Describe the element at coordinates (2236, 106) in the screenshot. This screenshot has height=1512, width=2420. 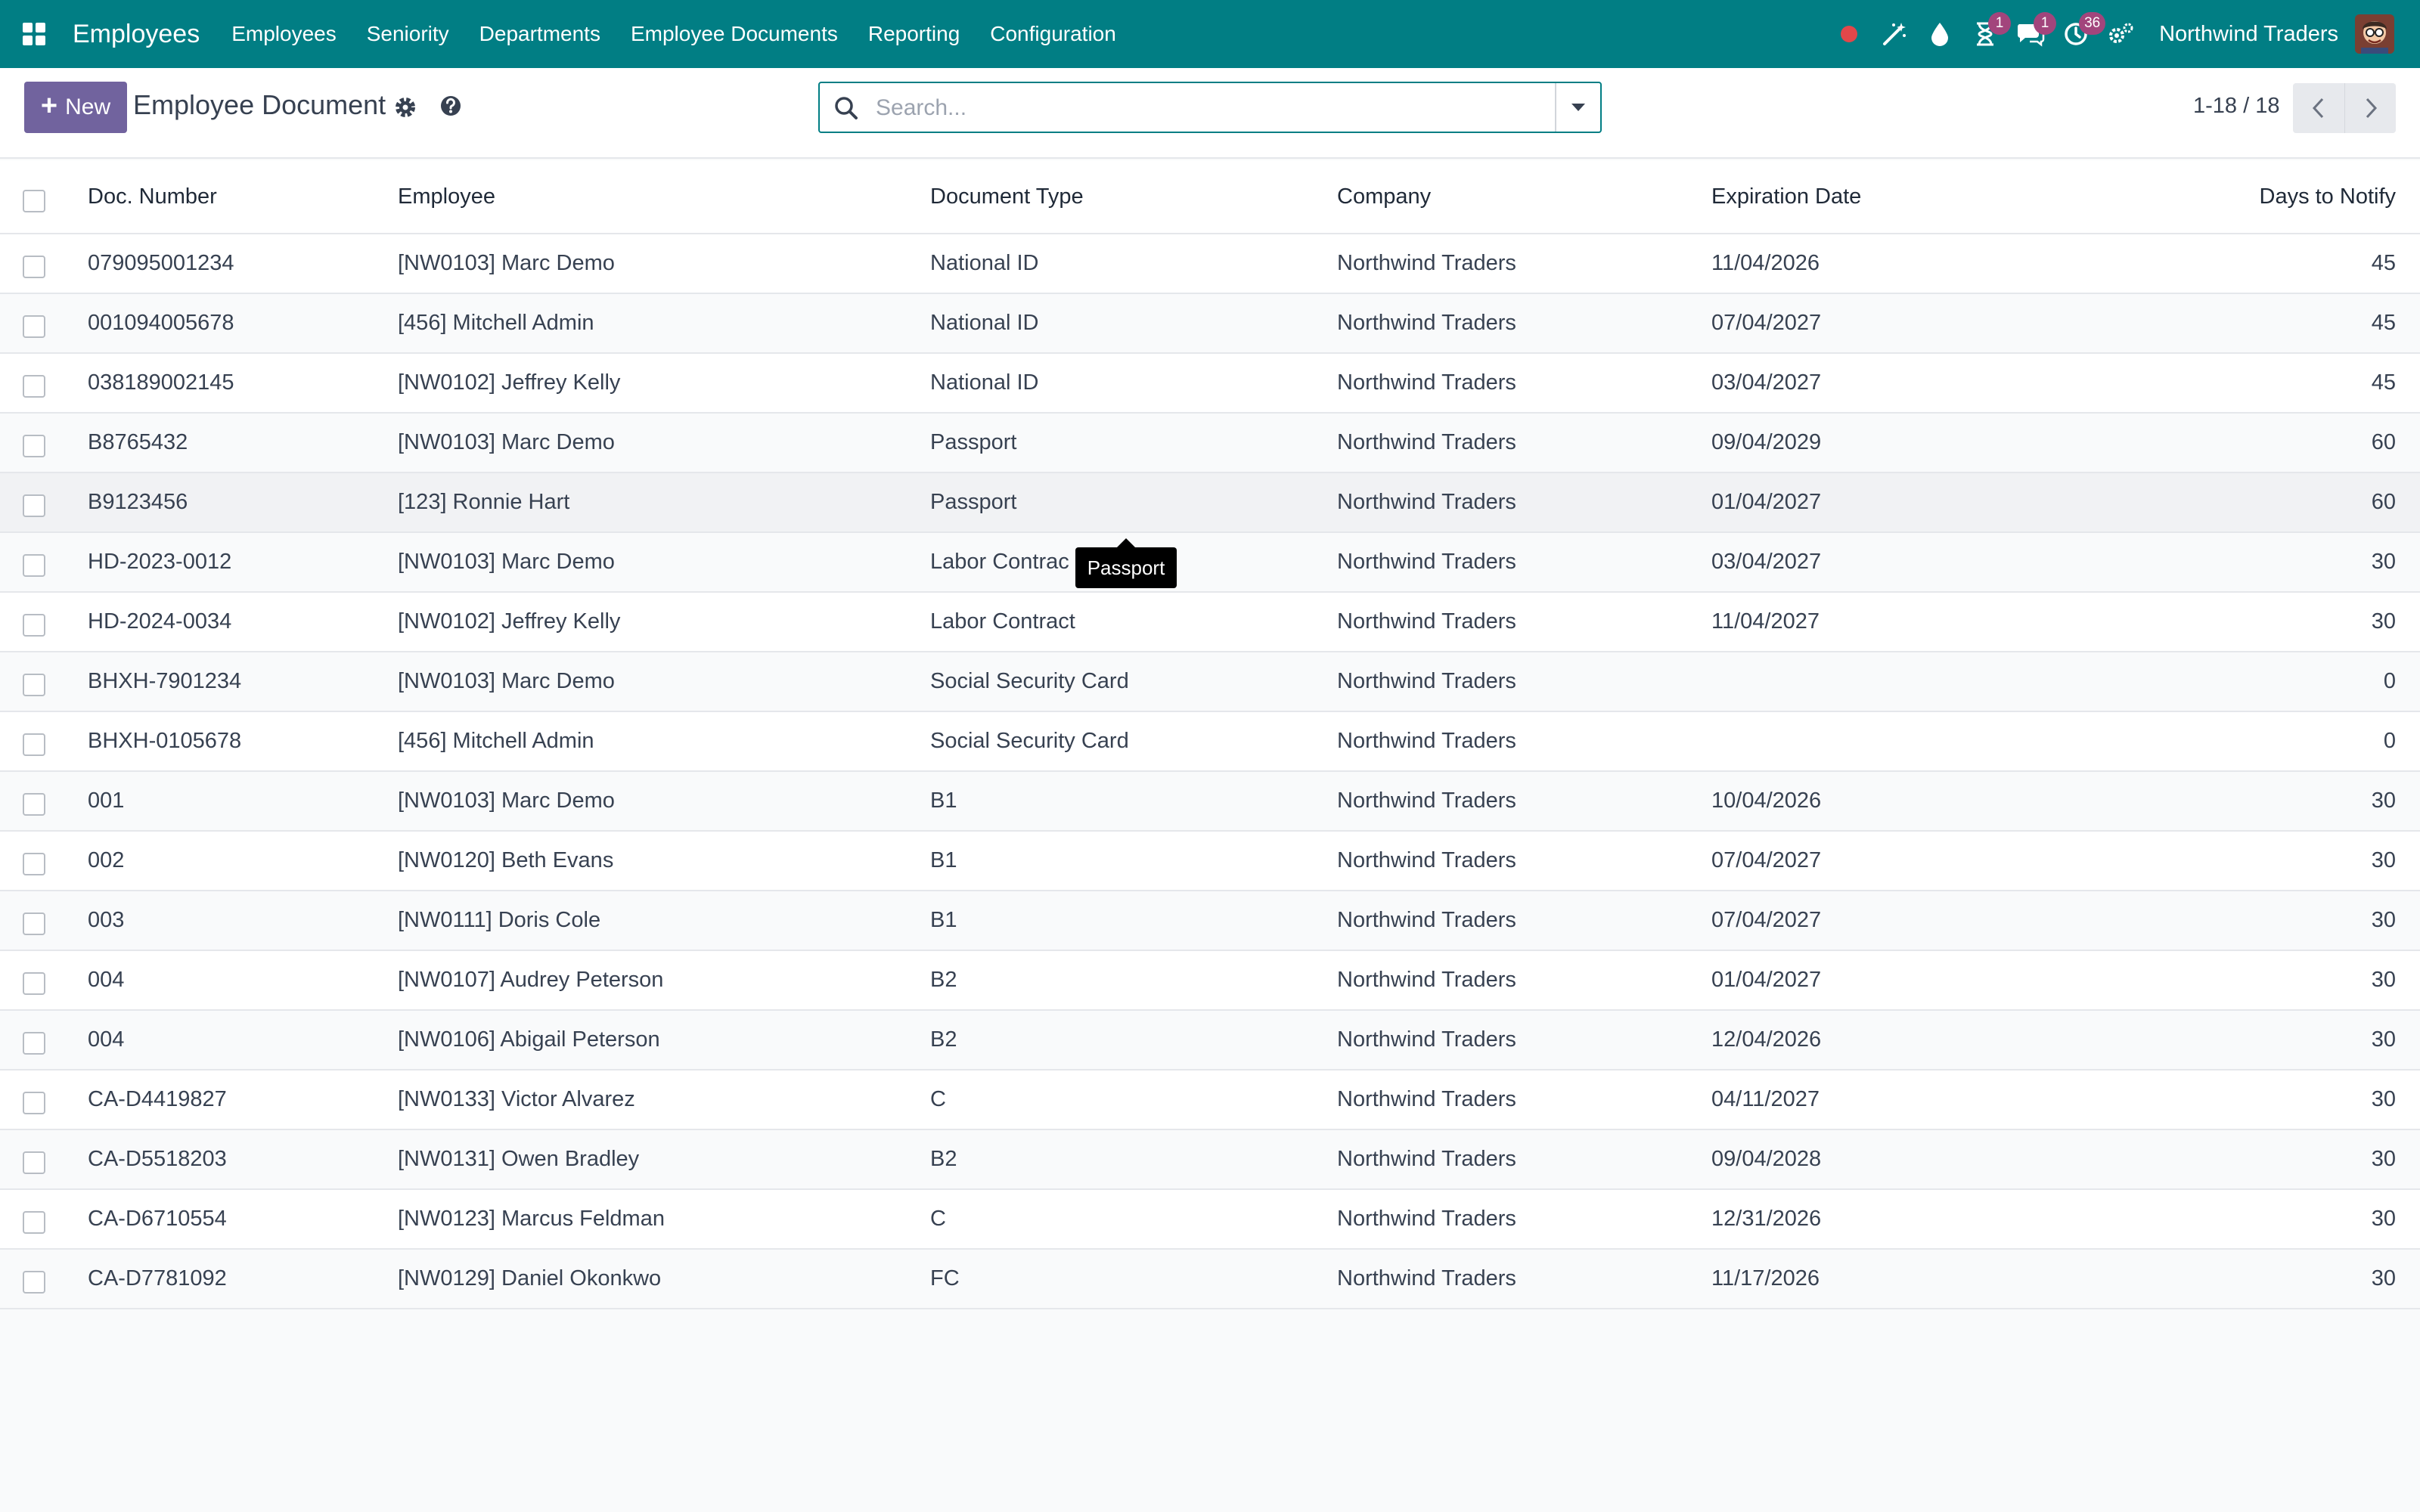
I see `pager-value: 1-18 / 18` at that location.